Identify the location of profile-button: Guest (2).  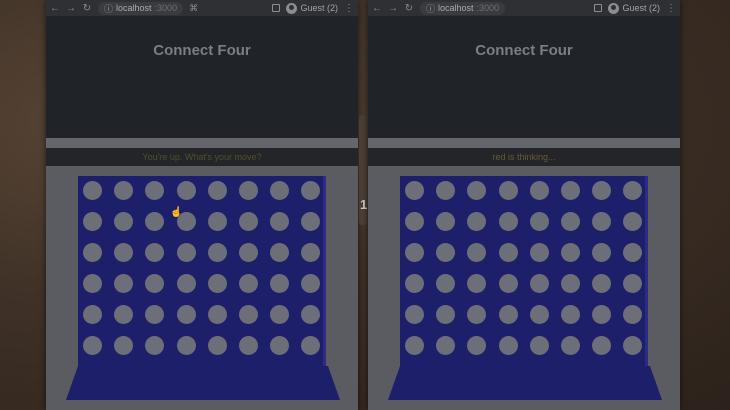
(312, 8).